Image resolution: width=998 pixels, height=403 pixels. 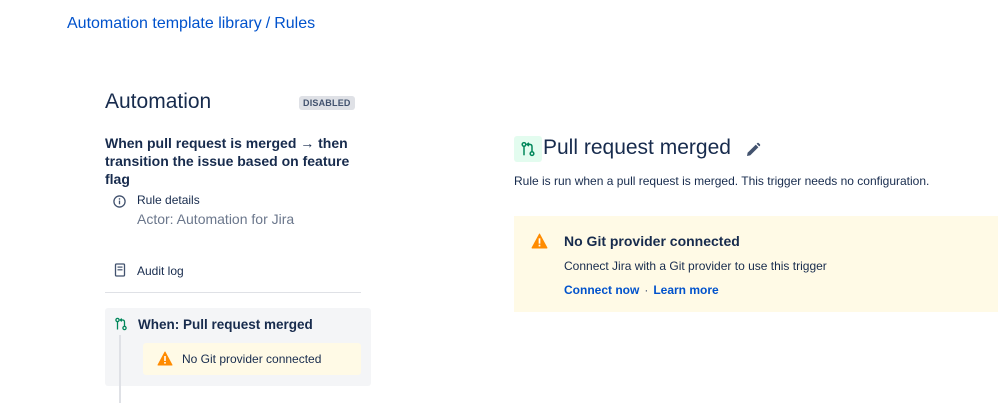 I want to click on pencil-icon, so click(x=753, y=150).